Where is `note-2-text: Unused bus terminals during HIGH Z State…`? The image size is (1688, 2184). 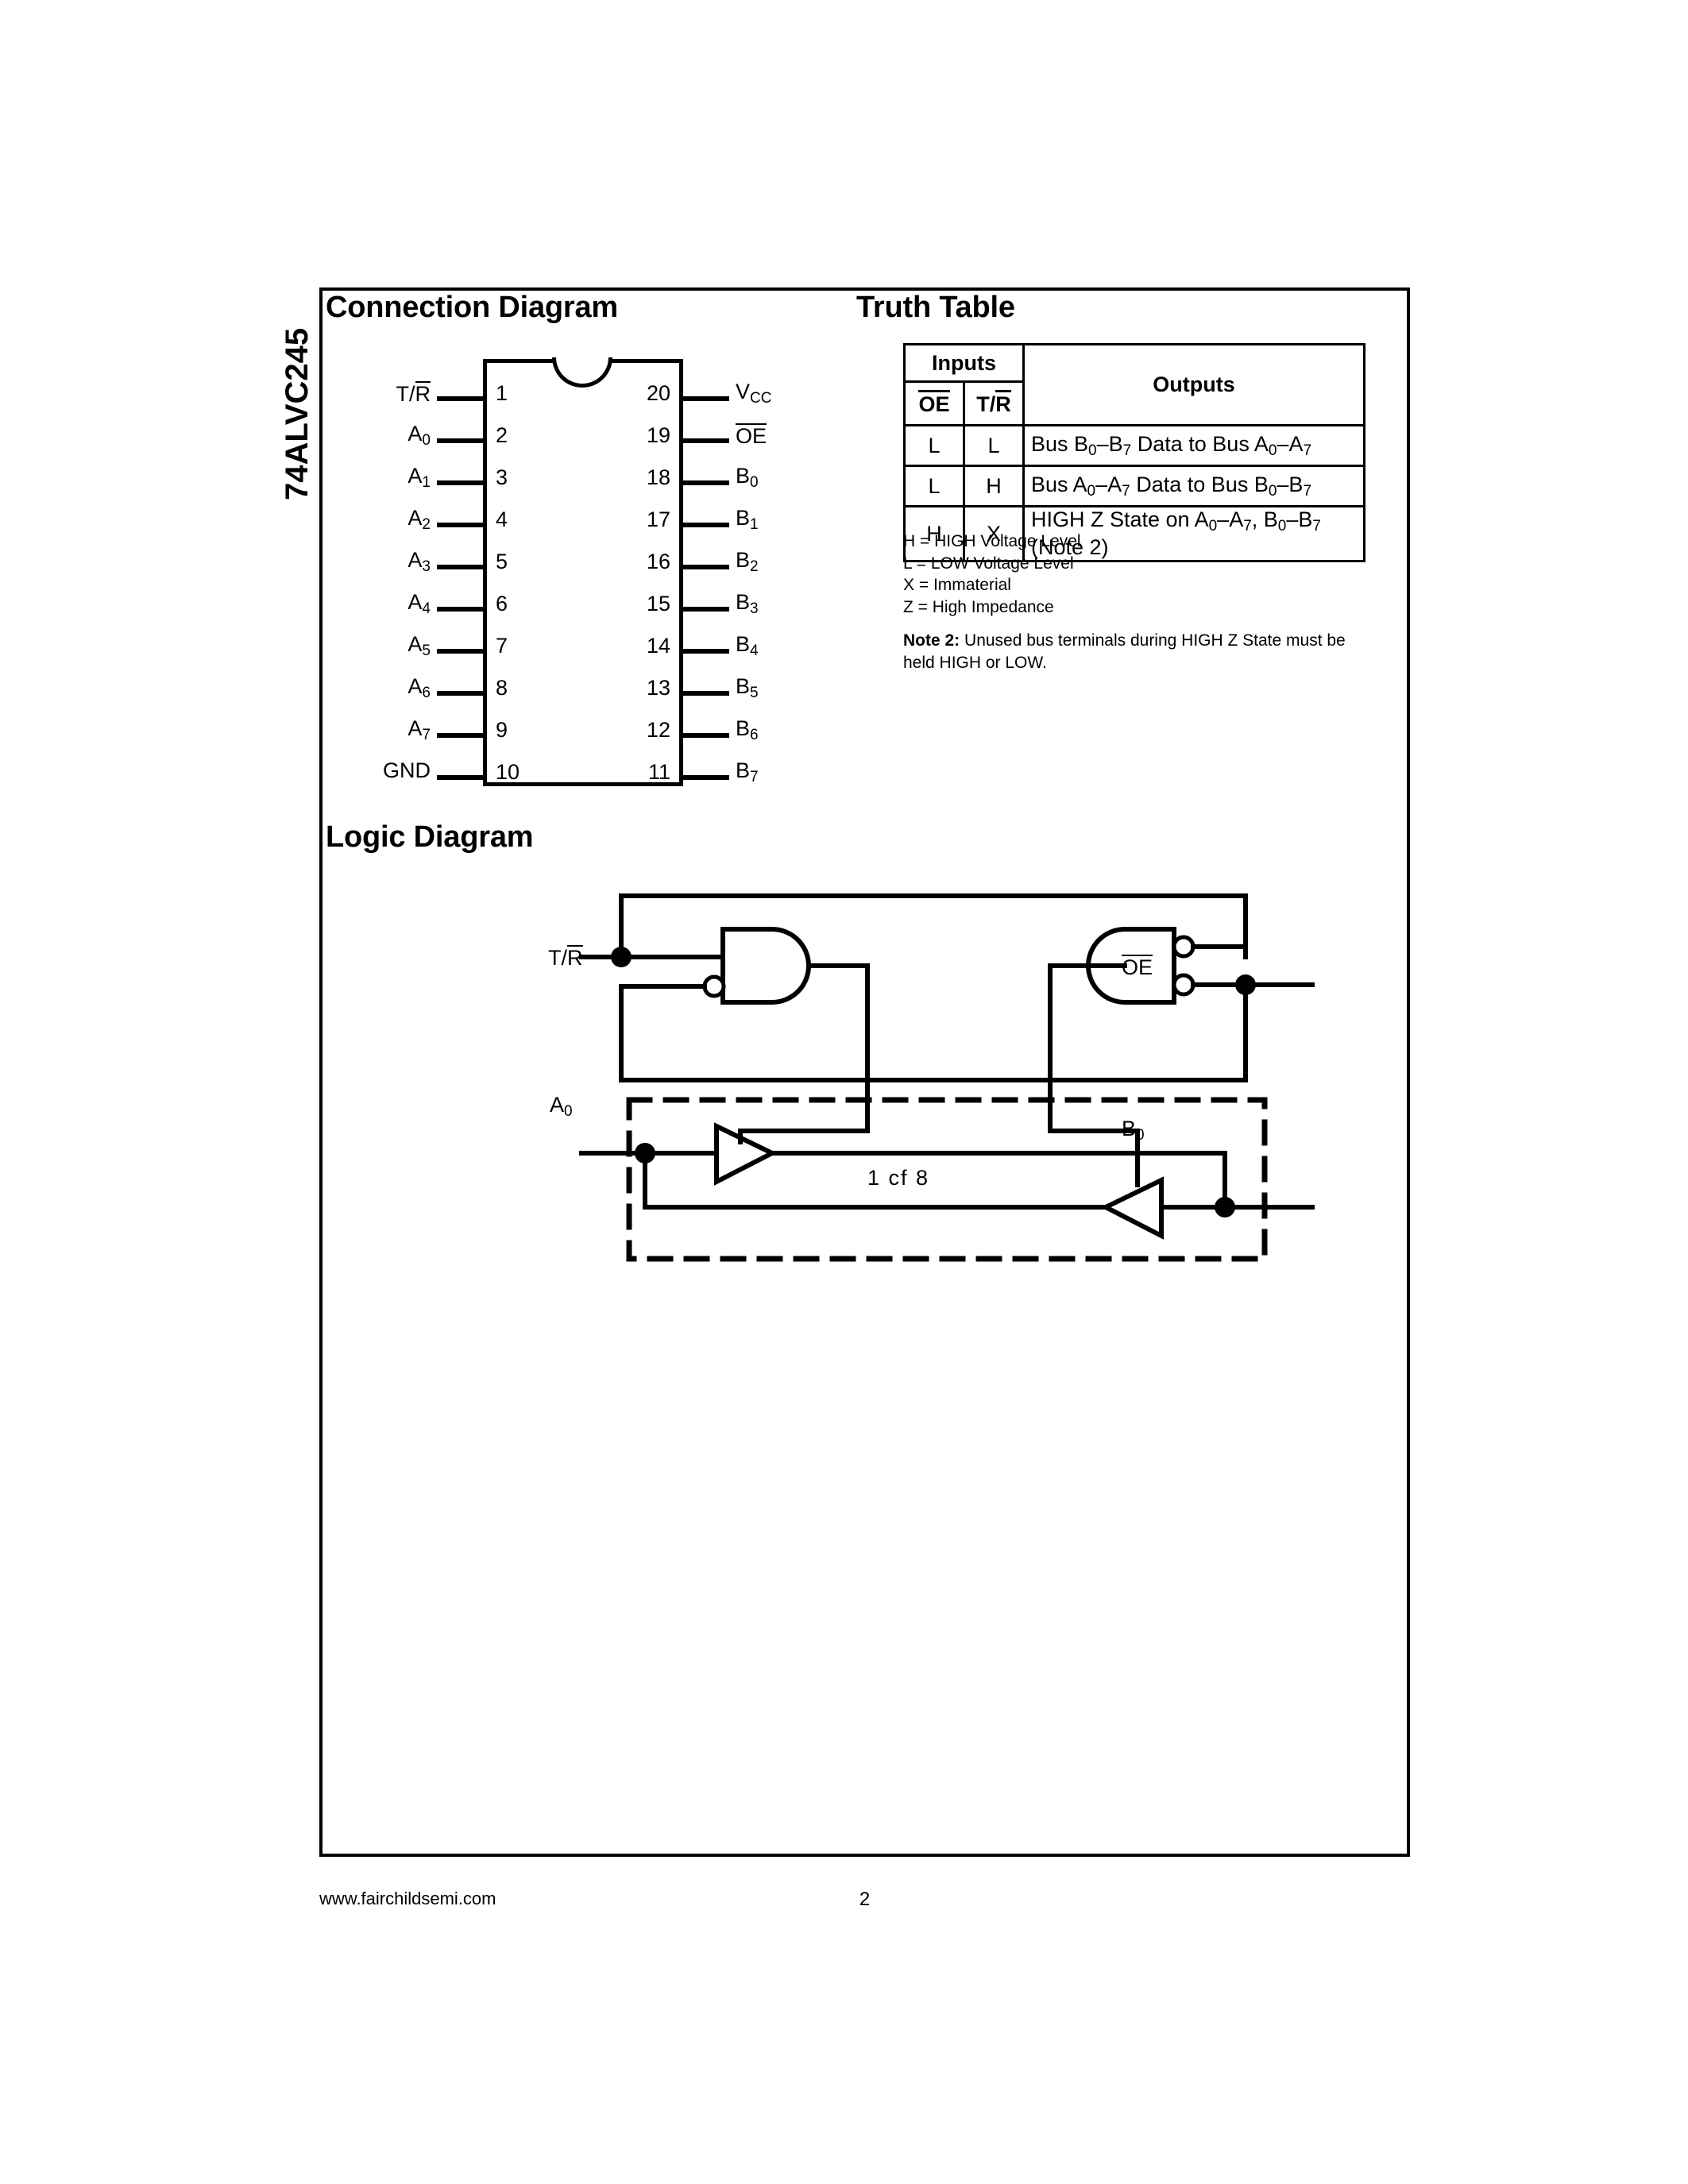 note-2-text: Unused bus terminals during HIGH Z State… is located at coordinates (1125, 651).